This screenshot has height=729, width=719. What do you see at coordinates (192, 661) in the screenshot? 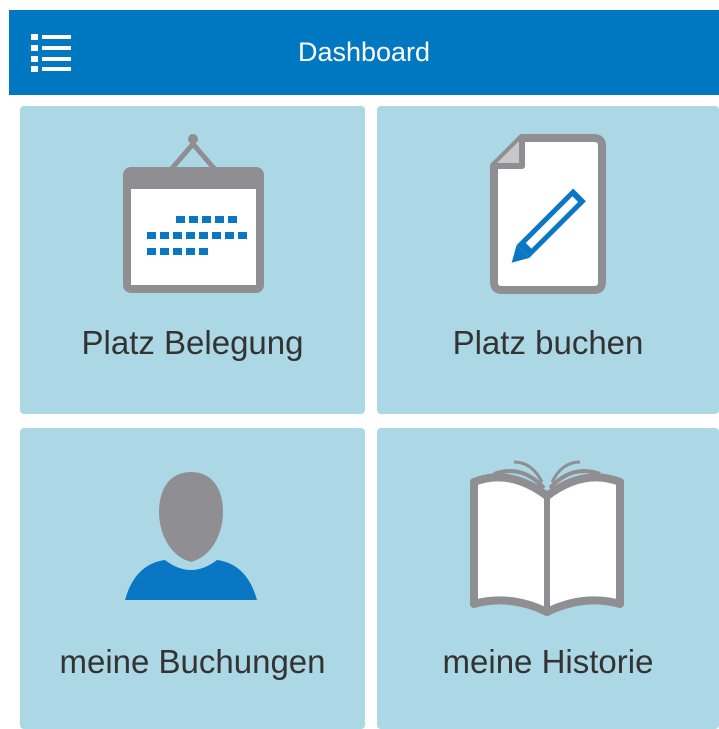
I see `tile-label: meine Buchungen` at bounding box center [192, 661].